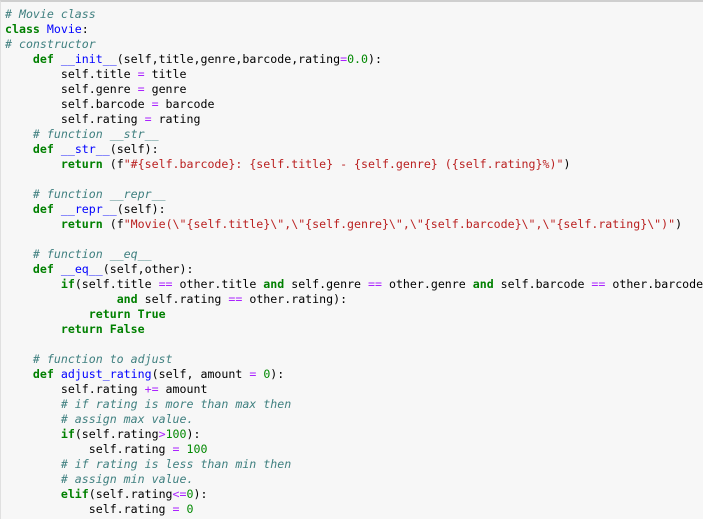 This screenshot has width=703, height=519. I want to click on code-line: # function to adjust, so click(354, 359).